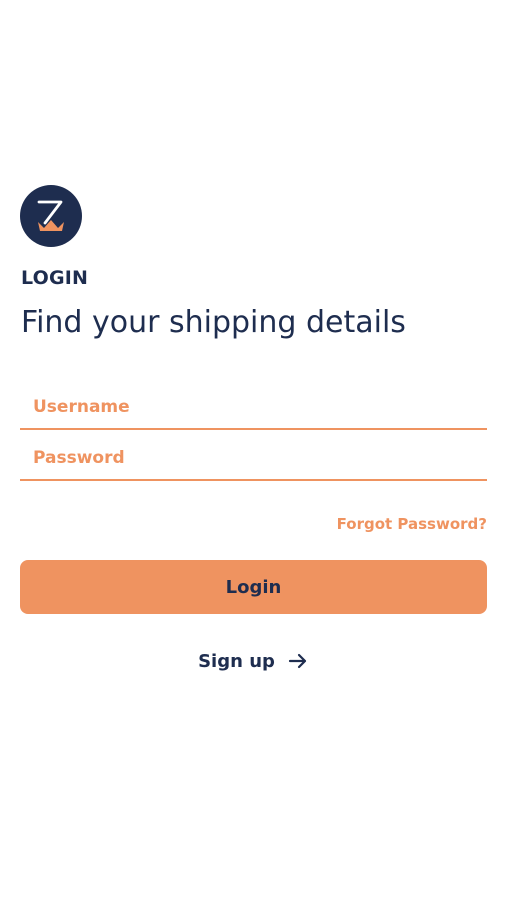  What do you see at coordinates (253, 459) in the screenshot?
I see `password-input` at bounding box center [253, 459].